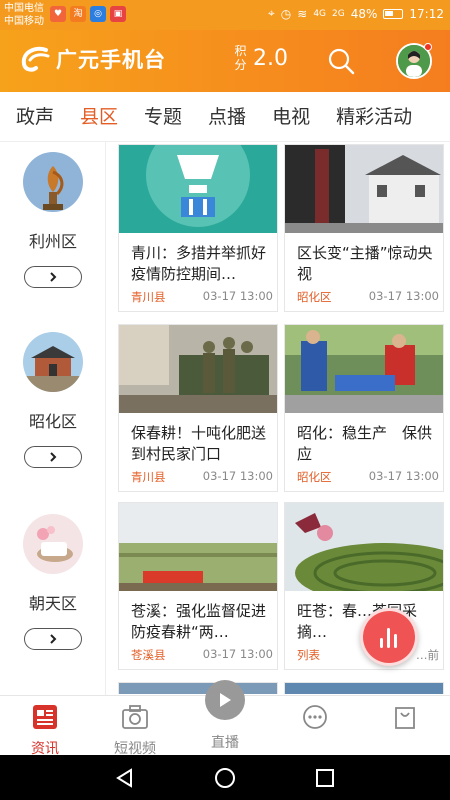 This screenshot has width=450, height=800. I want to click on nav-live-label: 直播, so click(225, 743).